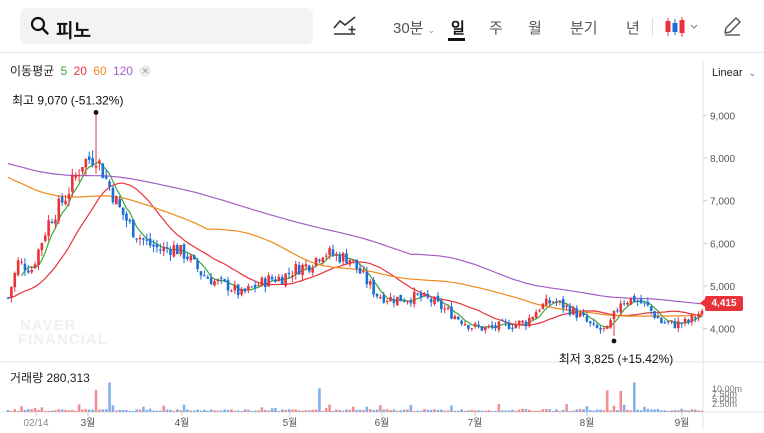  I want to click on y-tick-label: 5,000, so click(722, 287).